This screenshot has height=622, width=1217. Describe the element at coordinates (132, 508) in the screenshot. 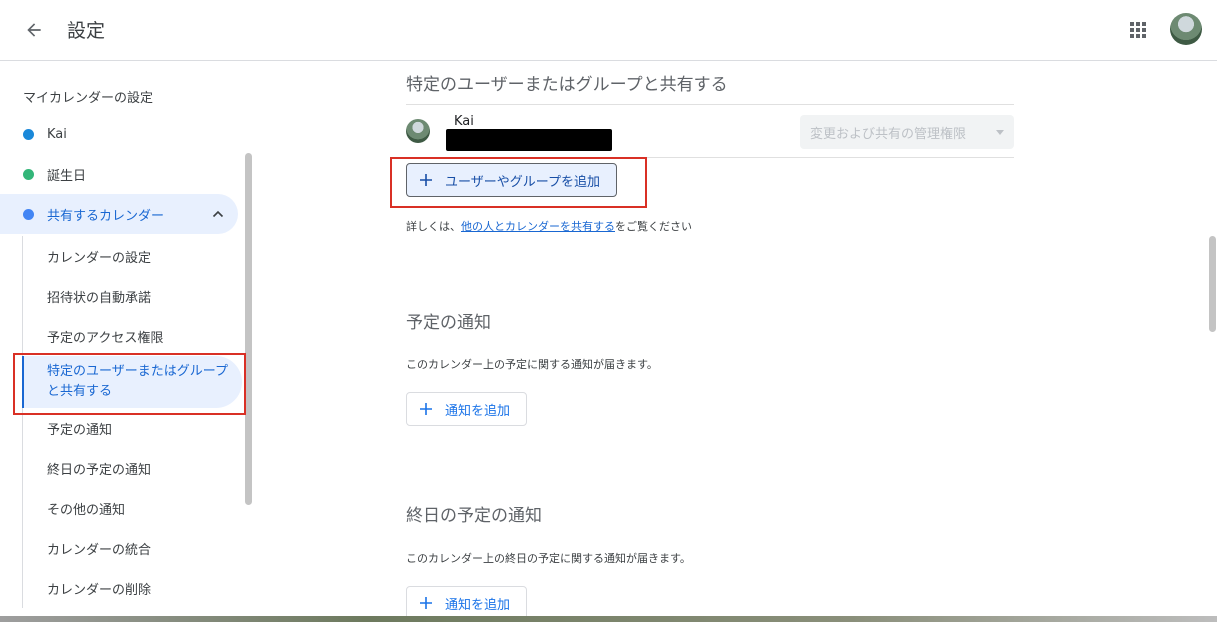

I see `sidebar-item-other-notifications: その他の通知` at that location.